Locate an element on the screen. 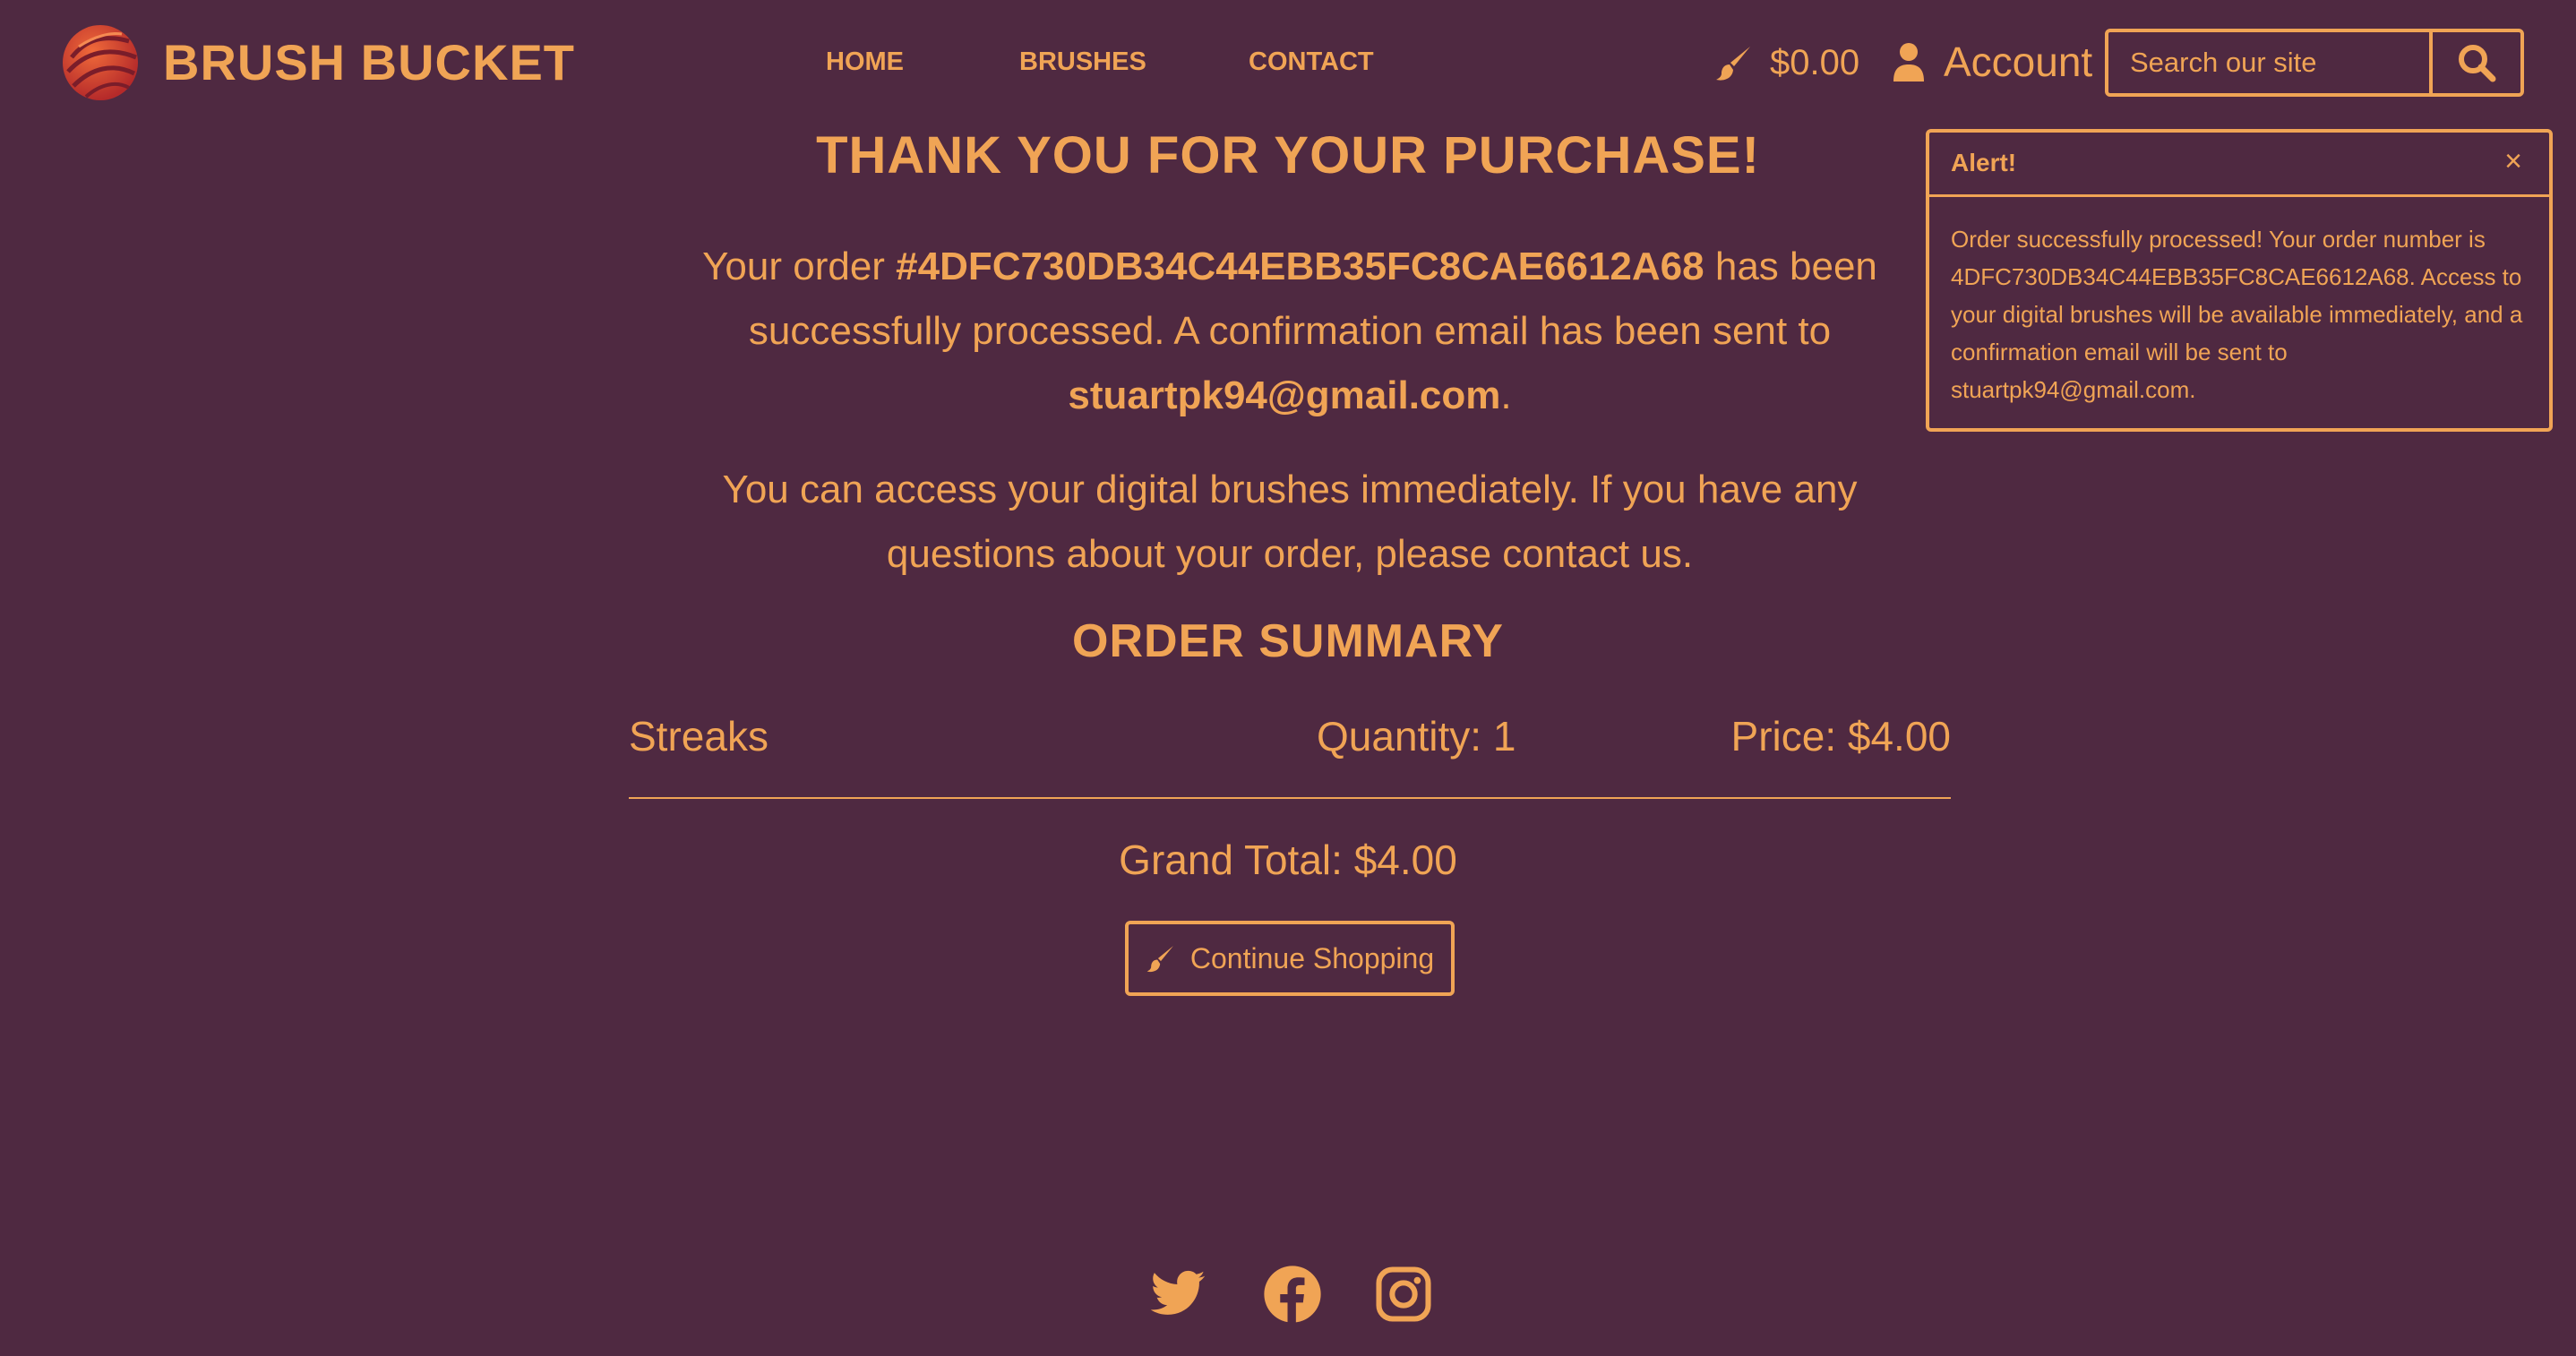 Image resolution: width=2576 pixels, height=1356 pixels. instagram-icon is located at coordinates (1403, 1294).